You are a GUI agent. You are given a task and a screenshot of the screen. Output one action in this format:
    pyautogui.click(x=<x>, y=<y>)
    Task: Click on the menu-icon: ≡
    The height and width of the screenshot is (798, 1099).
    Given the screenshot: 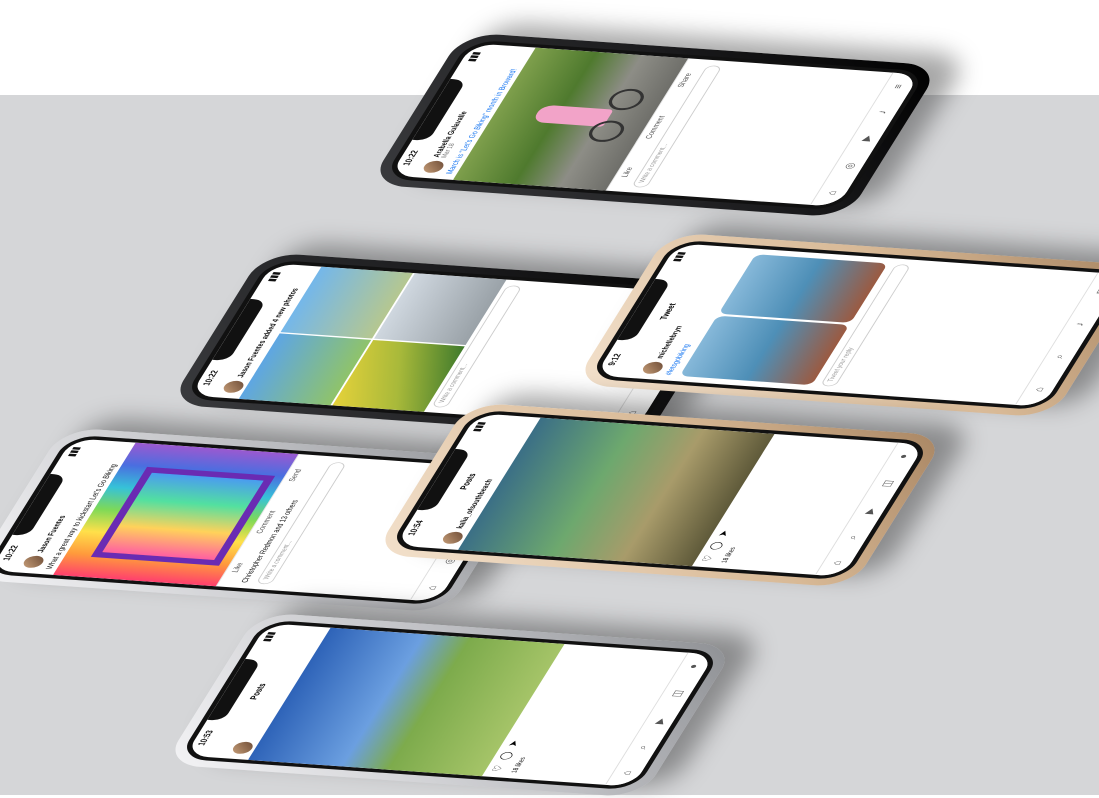 What is the action you would take?
    pyautogui.click(x=898, y=86)
    